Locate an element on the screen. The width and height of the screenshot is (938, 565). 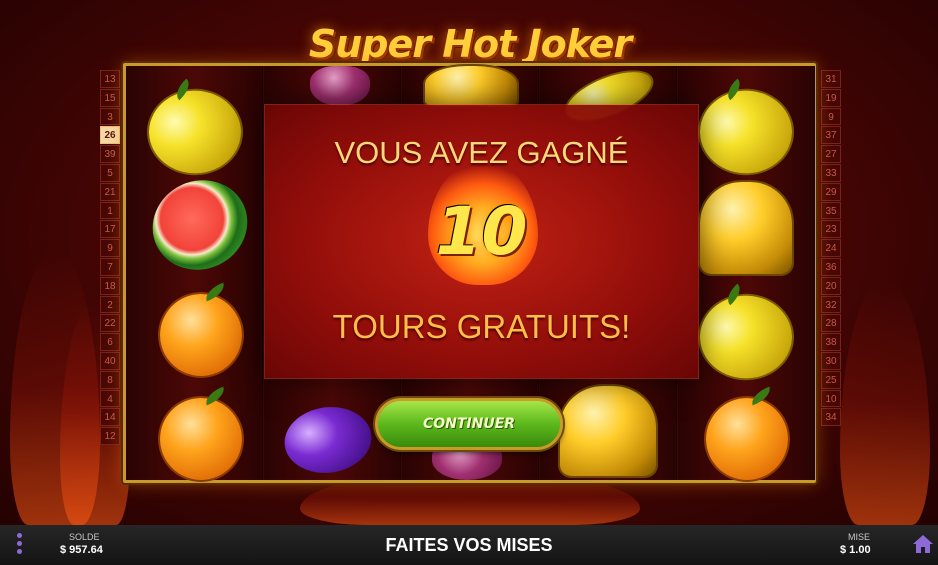
background-flame is located at coordinates (885, 402).